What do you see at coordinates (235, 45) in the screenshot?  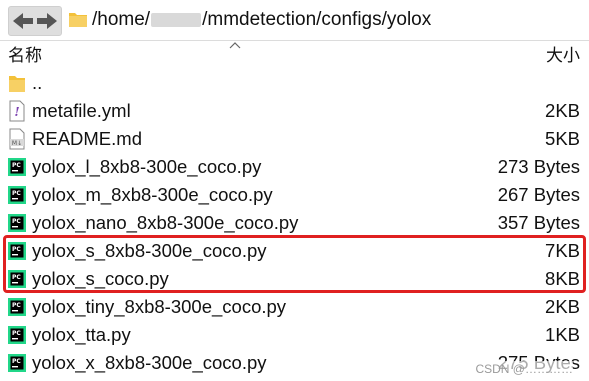 I see `sort-ascending-icon` at bounding box center [235, 45].